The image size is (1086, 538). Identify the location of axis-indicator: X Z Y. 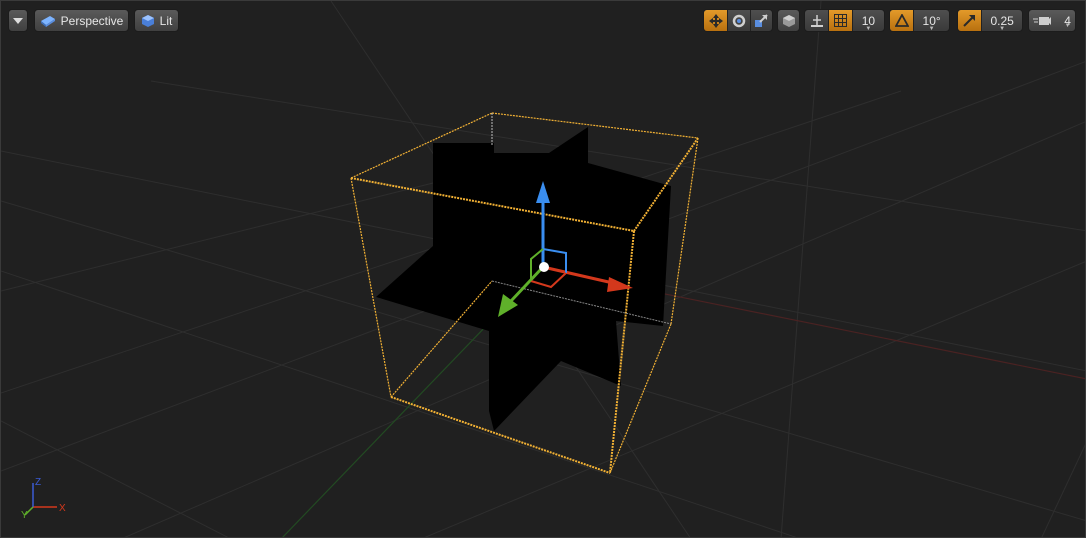
(43, 499).